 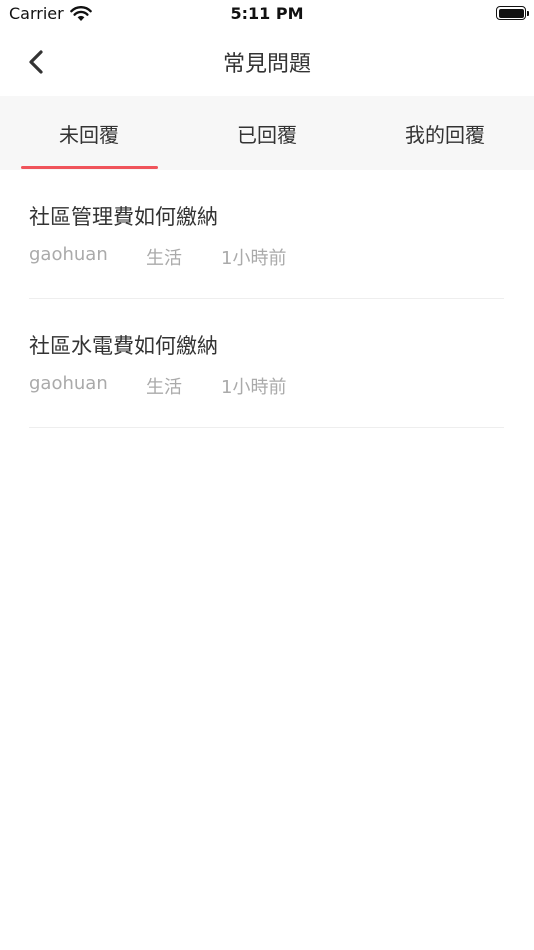 I want to click on question-item: 社區水電費如何繳納 gaohuan 生活 1小時前, so click(x=266, y=363).